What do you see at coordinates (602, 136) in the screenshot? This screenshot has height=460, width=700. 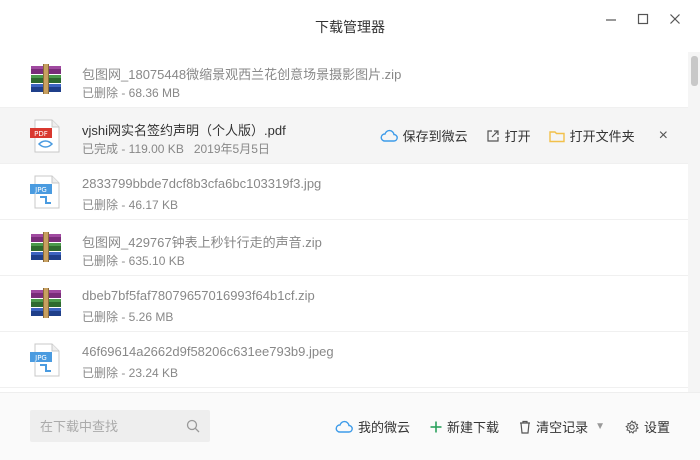 I see `open-folder-label: 打开文件夹` at bounding box center [602, 136].